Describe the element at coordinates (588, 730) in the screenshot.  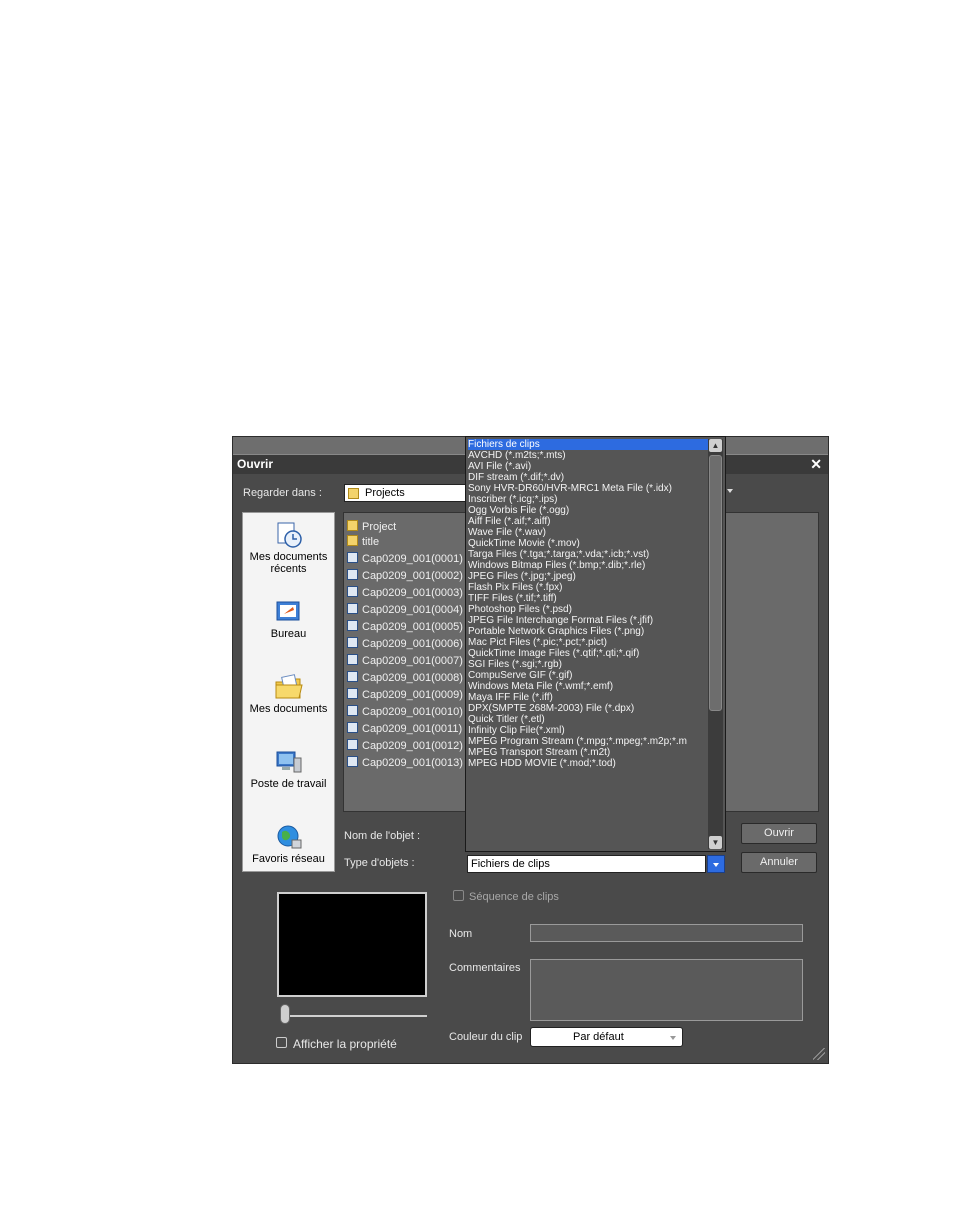
I see `dropdown-option: Infinity Clip File(*.xml)` at that location.